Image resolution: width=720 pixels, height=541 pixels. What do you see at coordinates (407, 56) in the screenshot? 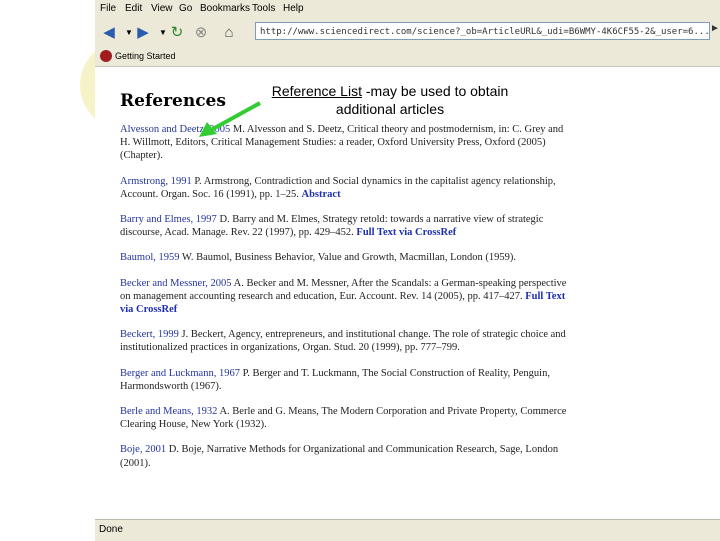
I see `bookmarks-toolbar: Getting Started` at bounding box center [407, 56].